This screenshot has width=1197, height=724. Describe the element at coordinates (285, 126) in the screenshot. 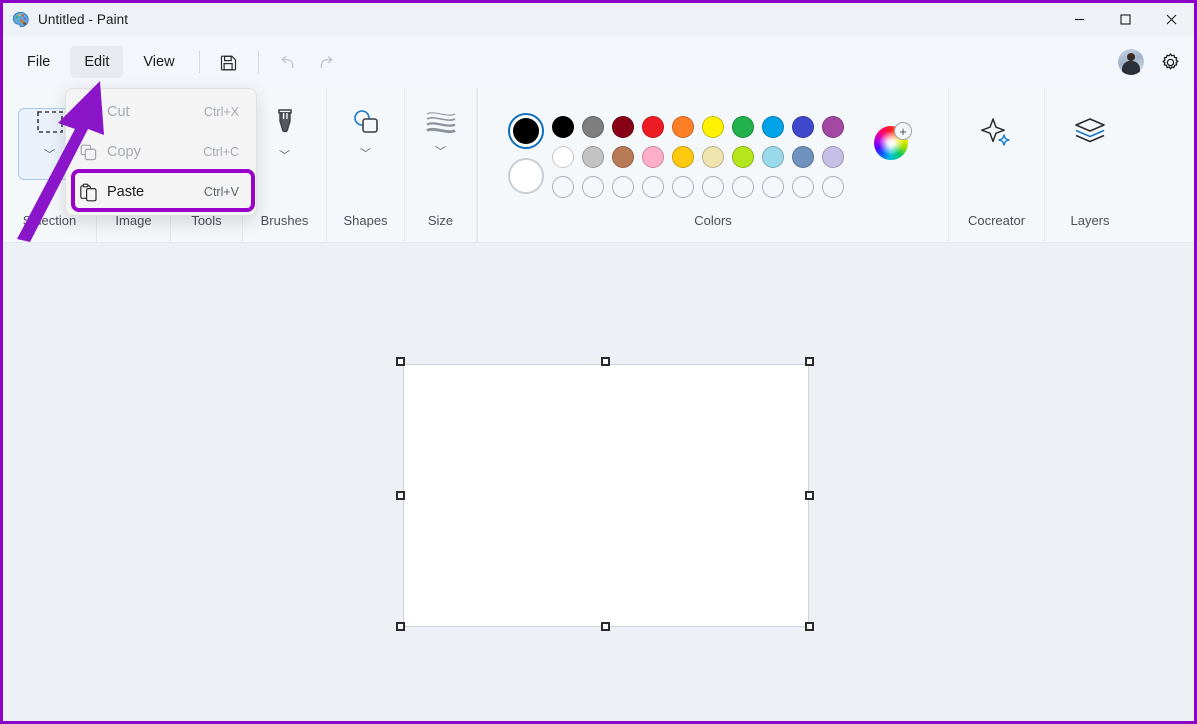

I see `brush-icon` at that location.